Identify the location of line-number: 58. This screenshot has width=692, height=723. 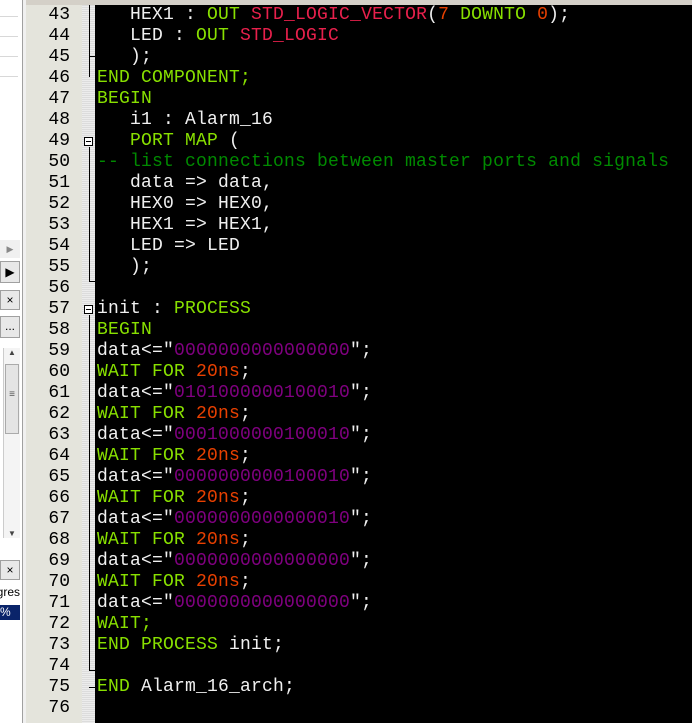
(59, 330).